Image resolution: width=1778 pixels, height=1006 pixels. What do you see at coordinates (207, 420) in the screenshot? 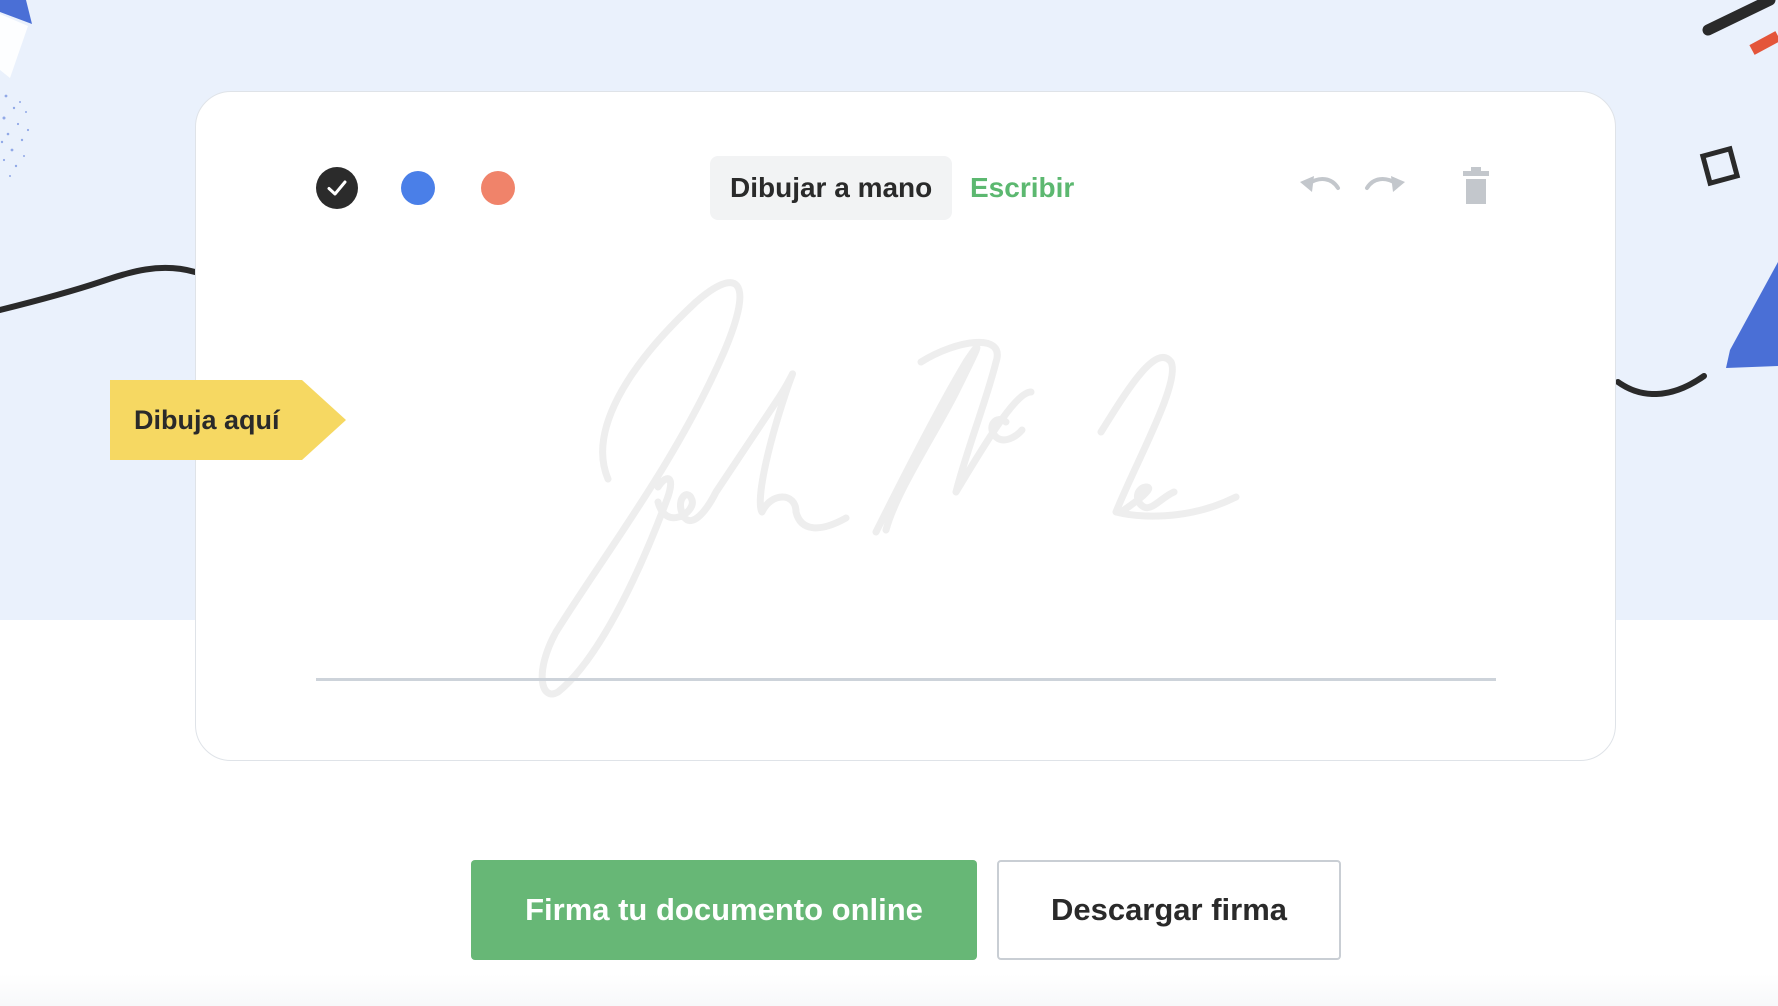
I see `draw-here-label: Dibuja aquí` at bounding box center [207, 420].